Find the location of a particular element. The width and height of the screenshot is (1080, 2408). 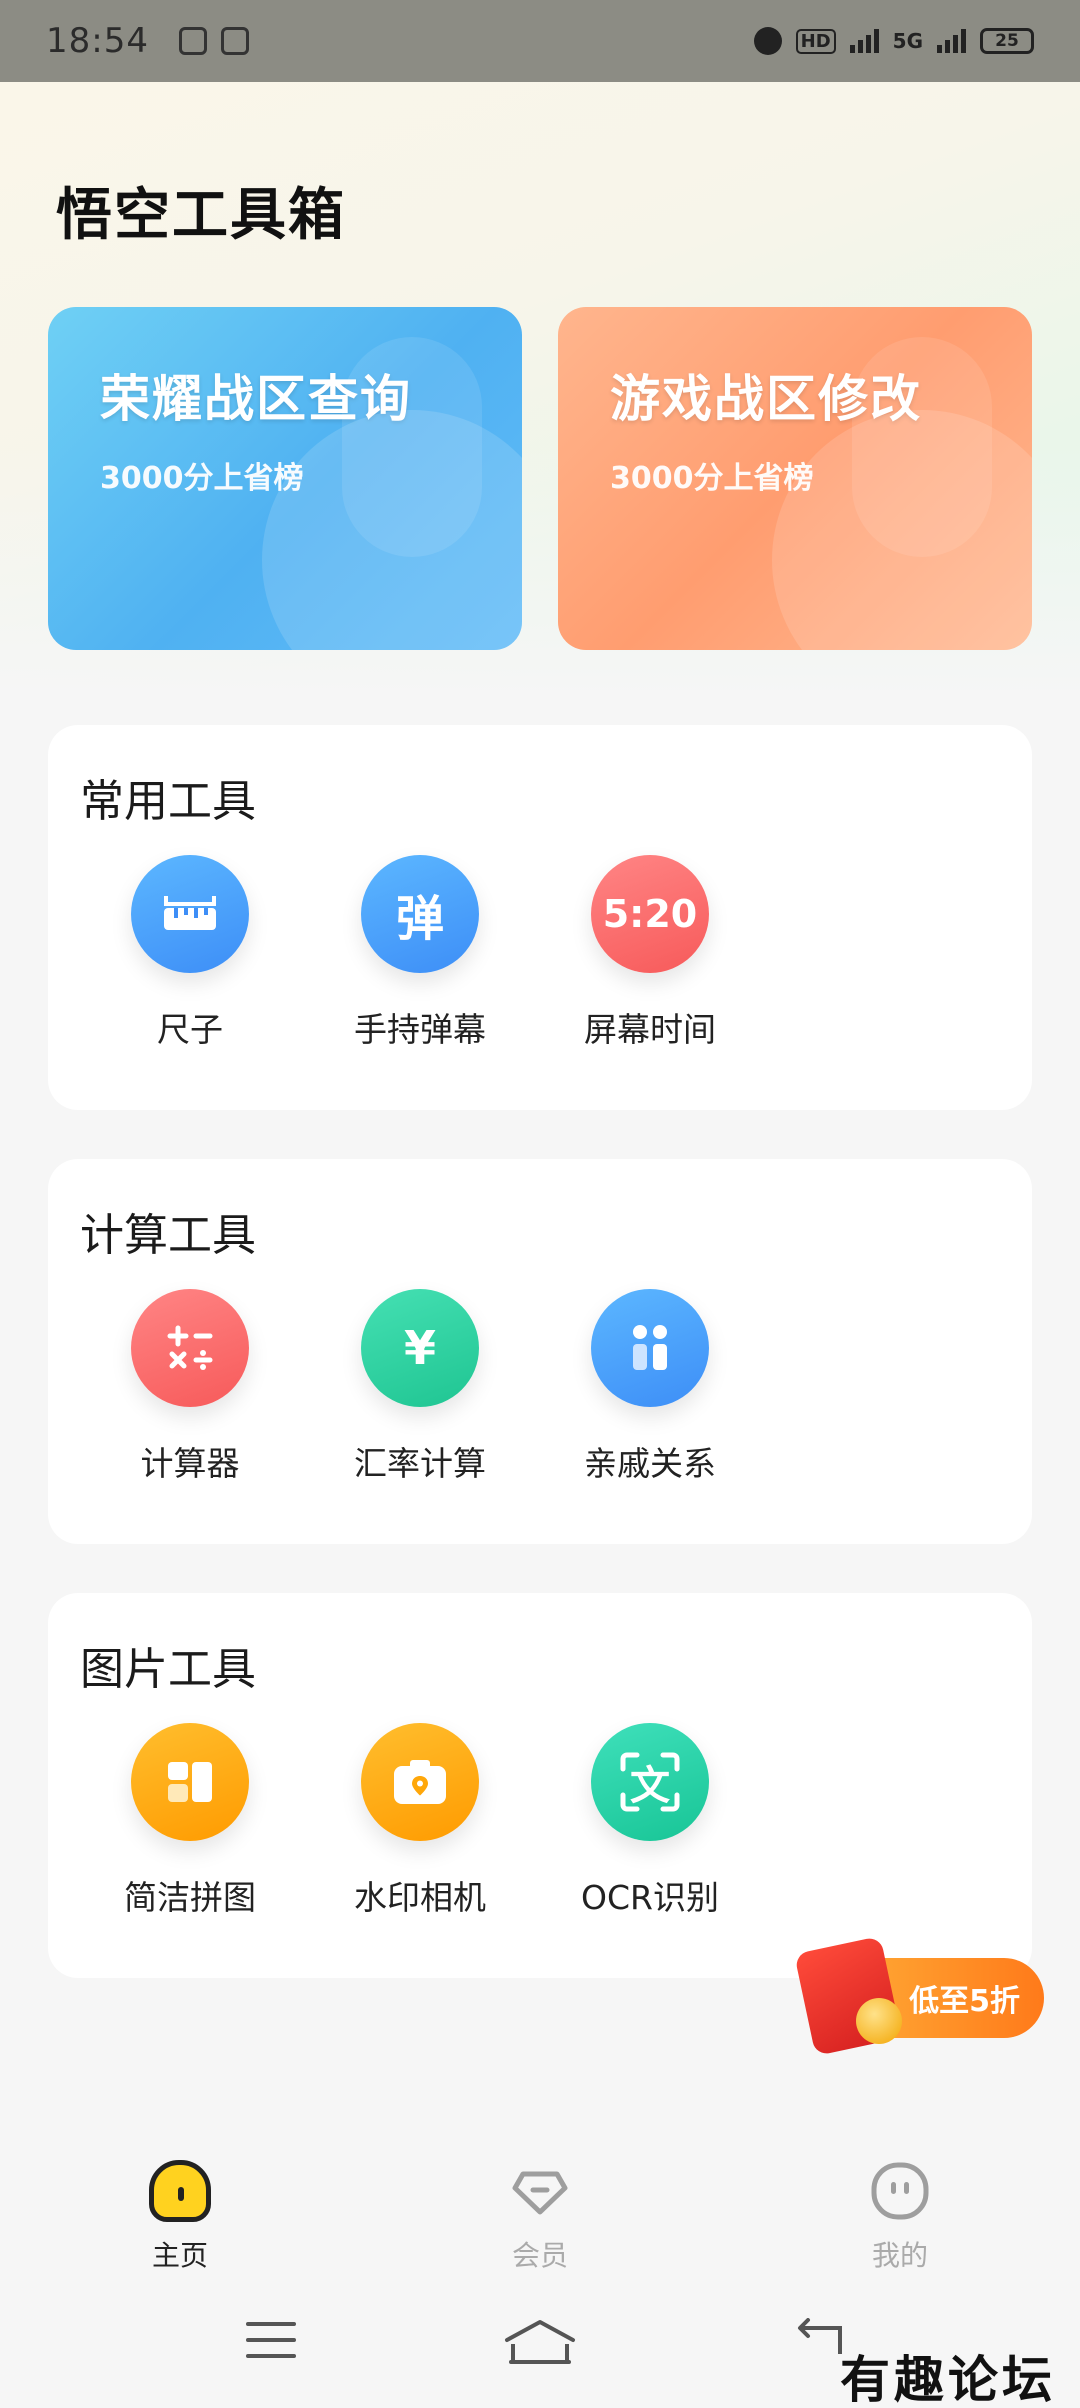

section-common-tools: 常用工具 尺子 弹 手持弹幕 5:20 屏幕时间 is located at coordinates (540, 917).